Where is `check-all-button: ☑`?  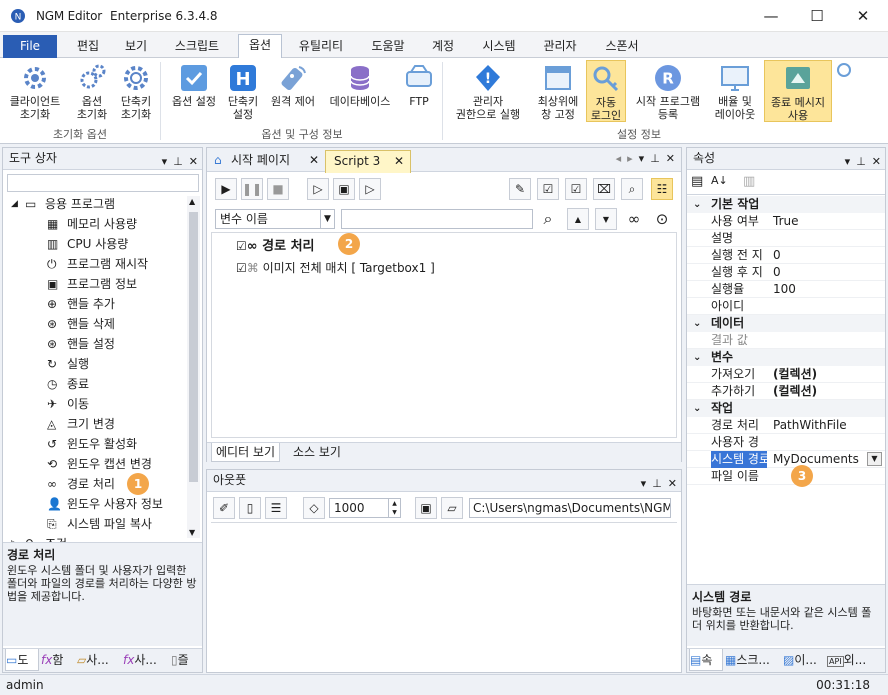
check-all-button: ☑ is located at coordinates (548, 189).